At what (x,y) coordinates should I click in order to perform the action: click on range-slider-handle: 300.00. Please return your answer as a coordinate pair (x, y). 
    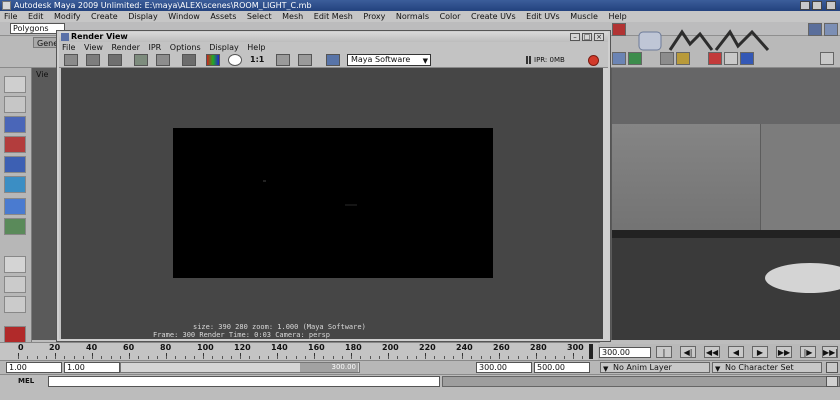
    Looking at the image, I should click on (329, 367).